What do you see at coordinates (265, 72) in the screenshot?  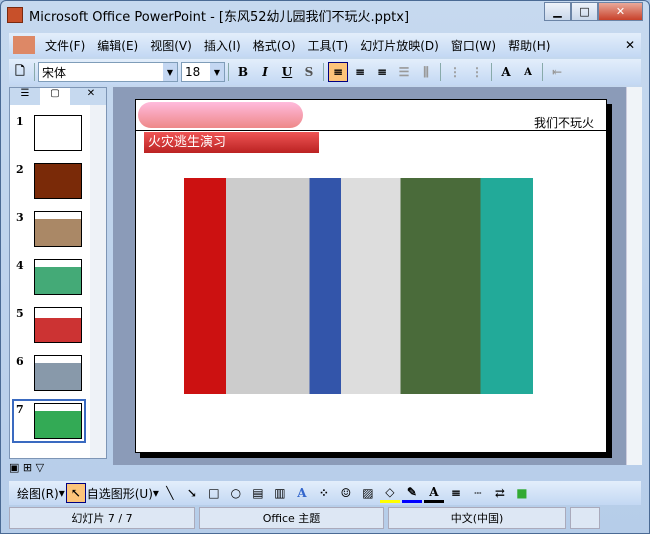 I see `italic-button: I` at bounding box center [265, 72].